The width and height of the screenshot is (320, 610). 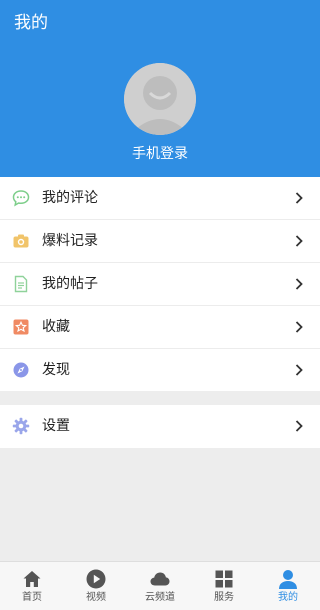 I want to click on tab-cloud-channel: 云频道, so click(x=160, y=586).